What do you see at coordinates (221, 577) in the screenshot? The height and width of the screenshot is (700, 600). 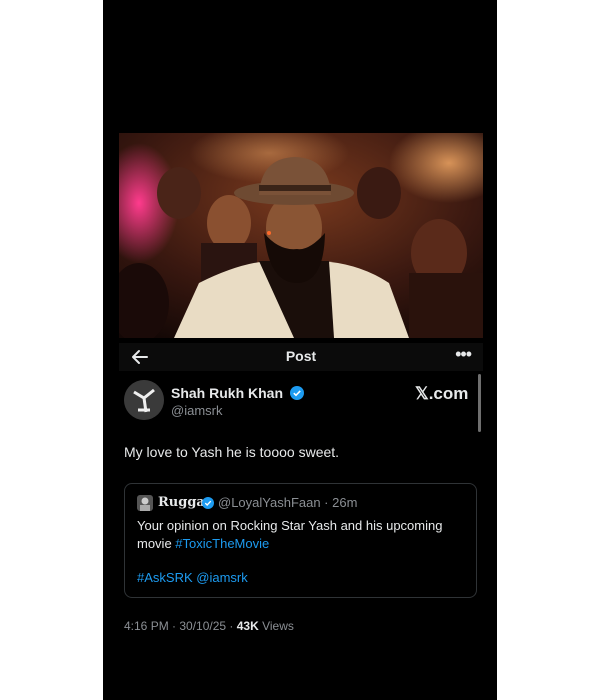 I see `mention-link: @iamsrk` at bounding box center [221, 577].